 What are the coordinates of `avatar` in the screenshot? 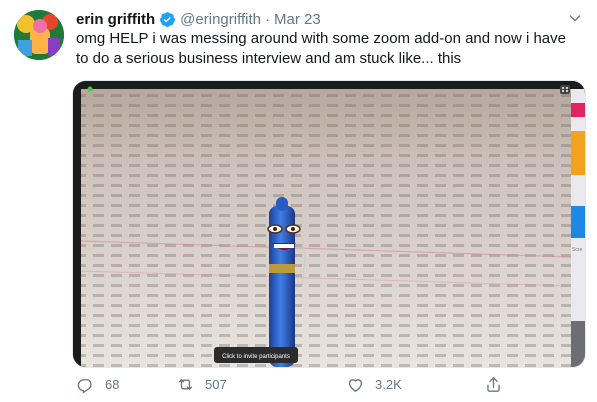 It's located at (39, 35).